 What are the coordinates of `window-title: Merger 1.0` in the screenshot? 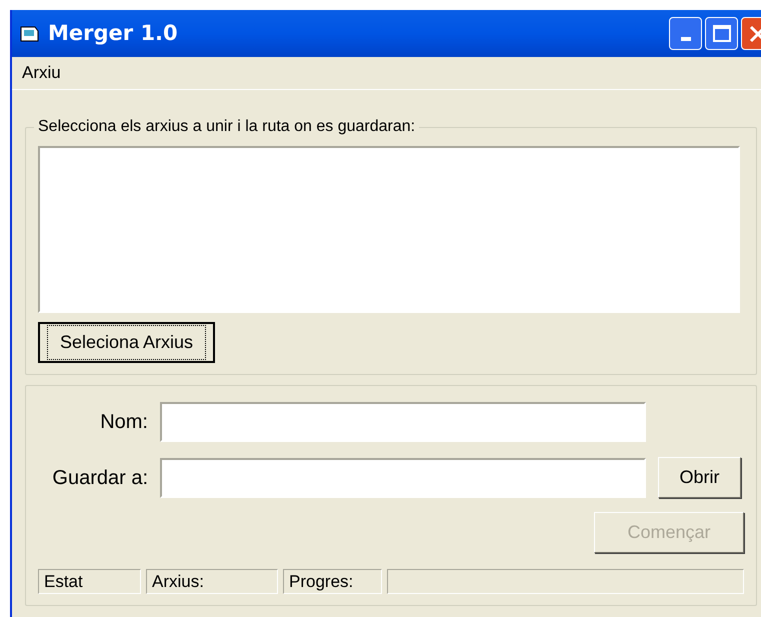 It's located at (113, 33).